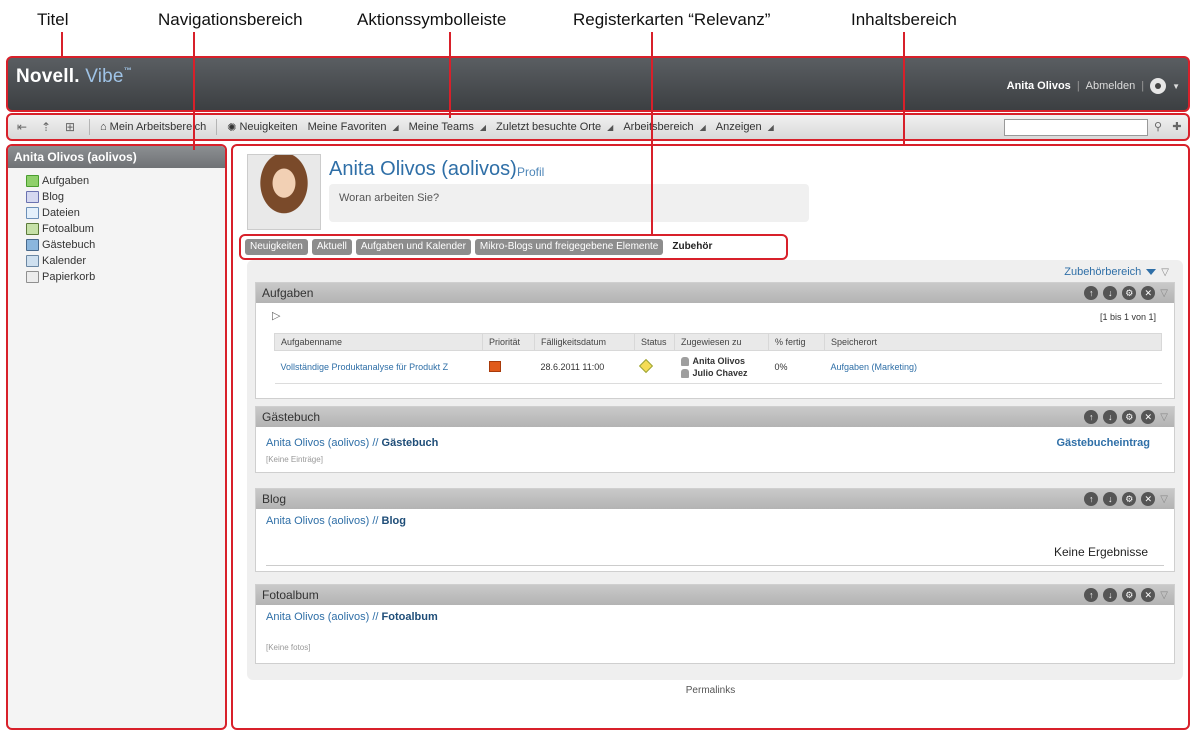 The width and height of the screenshot is (1192, 733). I want to click on assignee-name: Julio Chavez, so click(720, 373).